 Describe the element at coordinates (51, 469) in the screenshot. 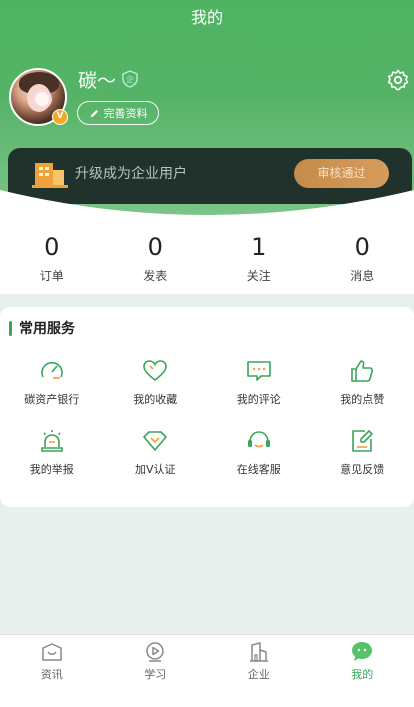

I see `service-label: 我的举报` at that location.